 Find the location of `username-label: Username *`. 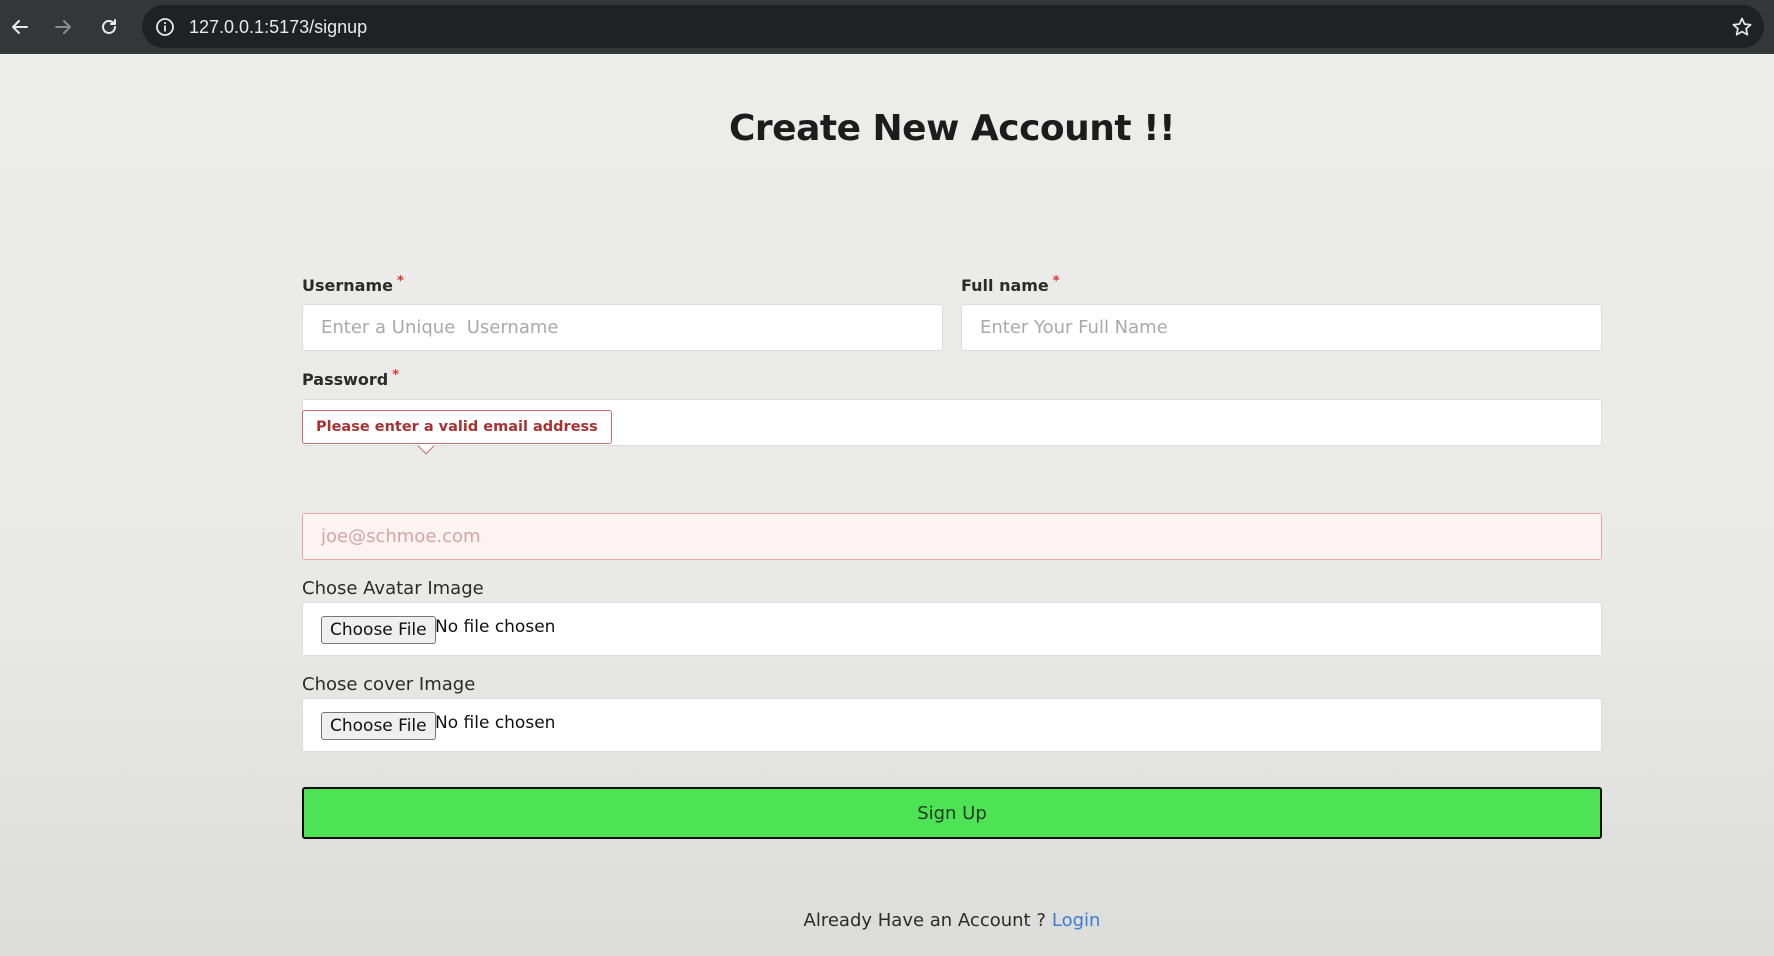

username-label: Username * is located at coordinates (353, 284).